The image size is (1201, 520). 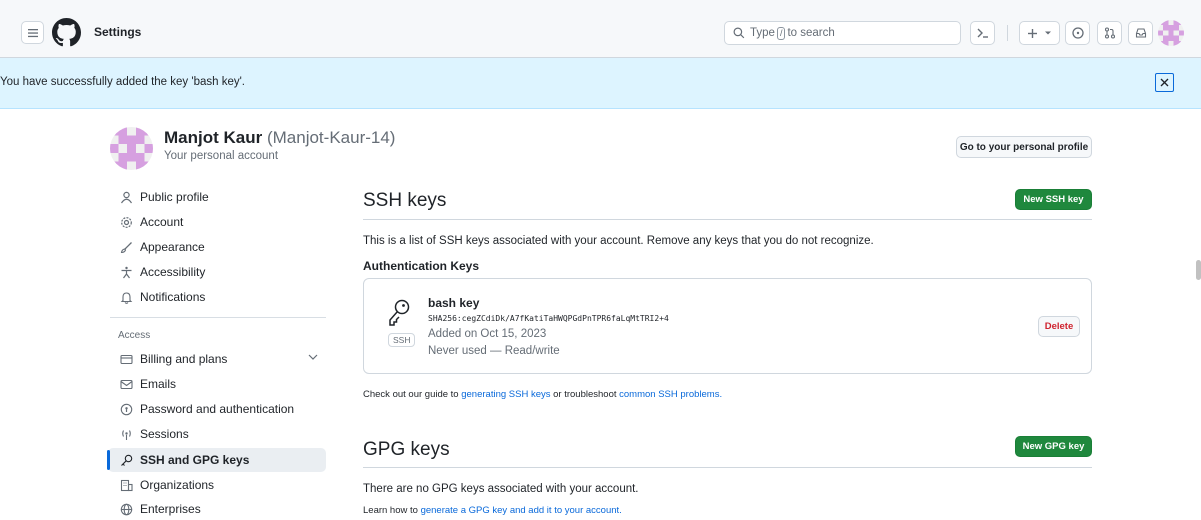 I want to click on caret-down-icon, so click(x=1048, y=33).